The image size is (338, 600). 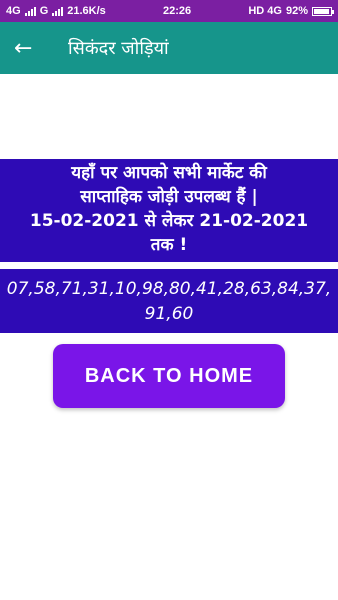 I want to click on network-speed: 21.6K/s, so click(x=86, y=11).